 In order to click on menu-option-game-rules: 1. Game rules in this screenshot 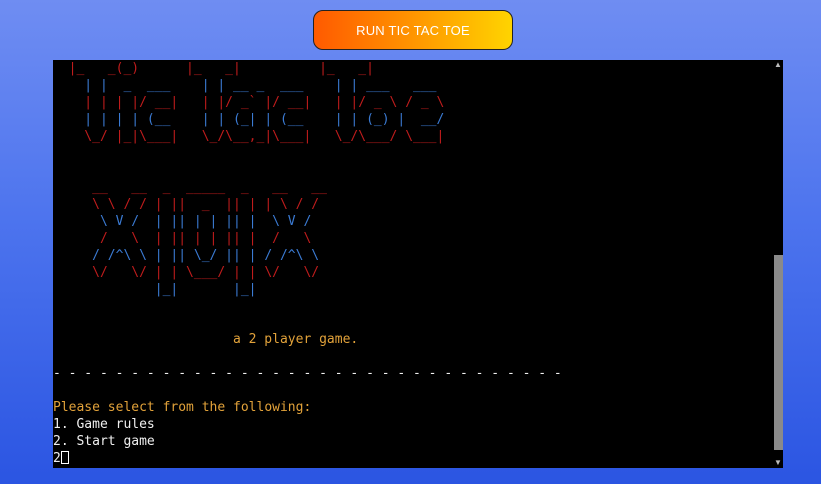, I will do `click(104, 424)`.